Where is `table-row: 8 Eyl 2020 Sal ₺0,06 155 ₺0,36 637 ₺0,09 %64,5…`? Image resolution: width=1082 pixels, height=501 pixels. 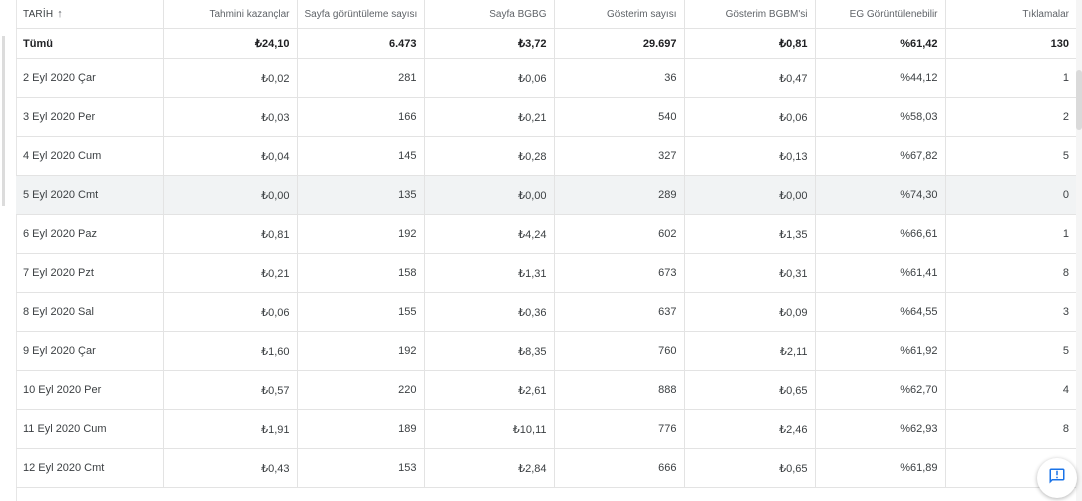 table-row: 8 Eyl 2020 Sal ₺0,06 155 ₺0,36 637 ₺0,09 %64,5… is located at coordinates (546, 312).